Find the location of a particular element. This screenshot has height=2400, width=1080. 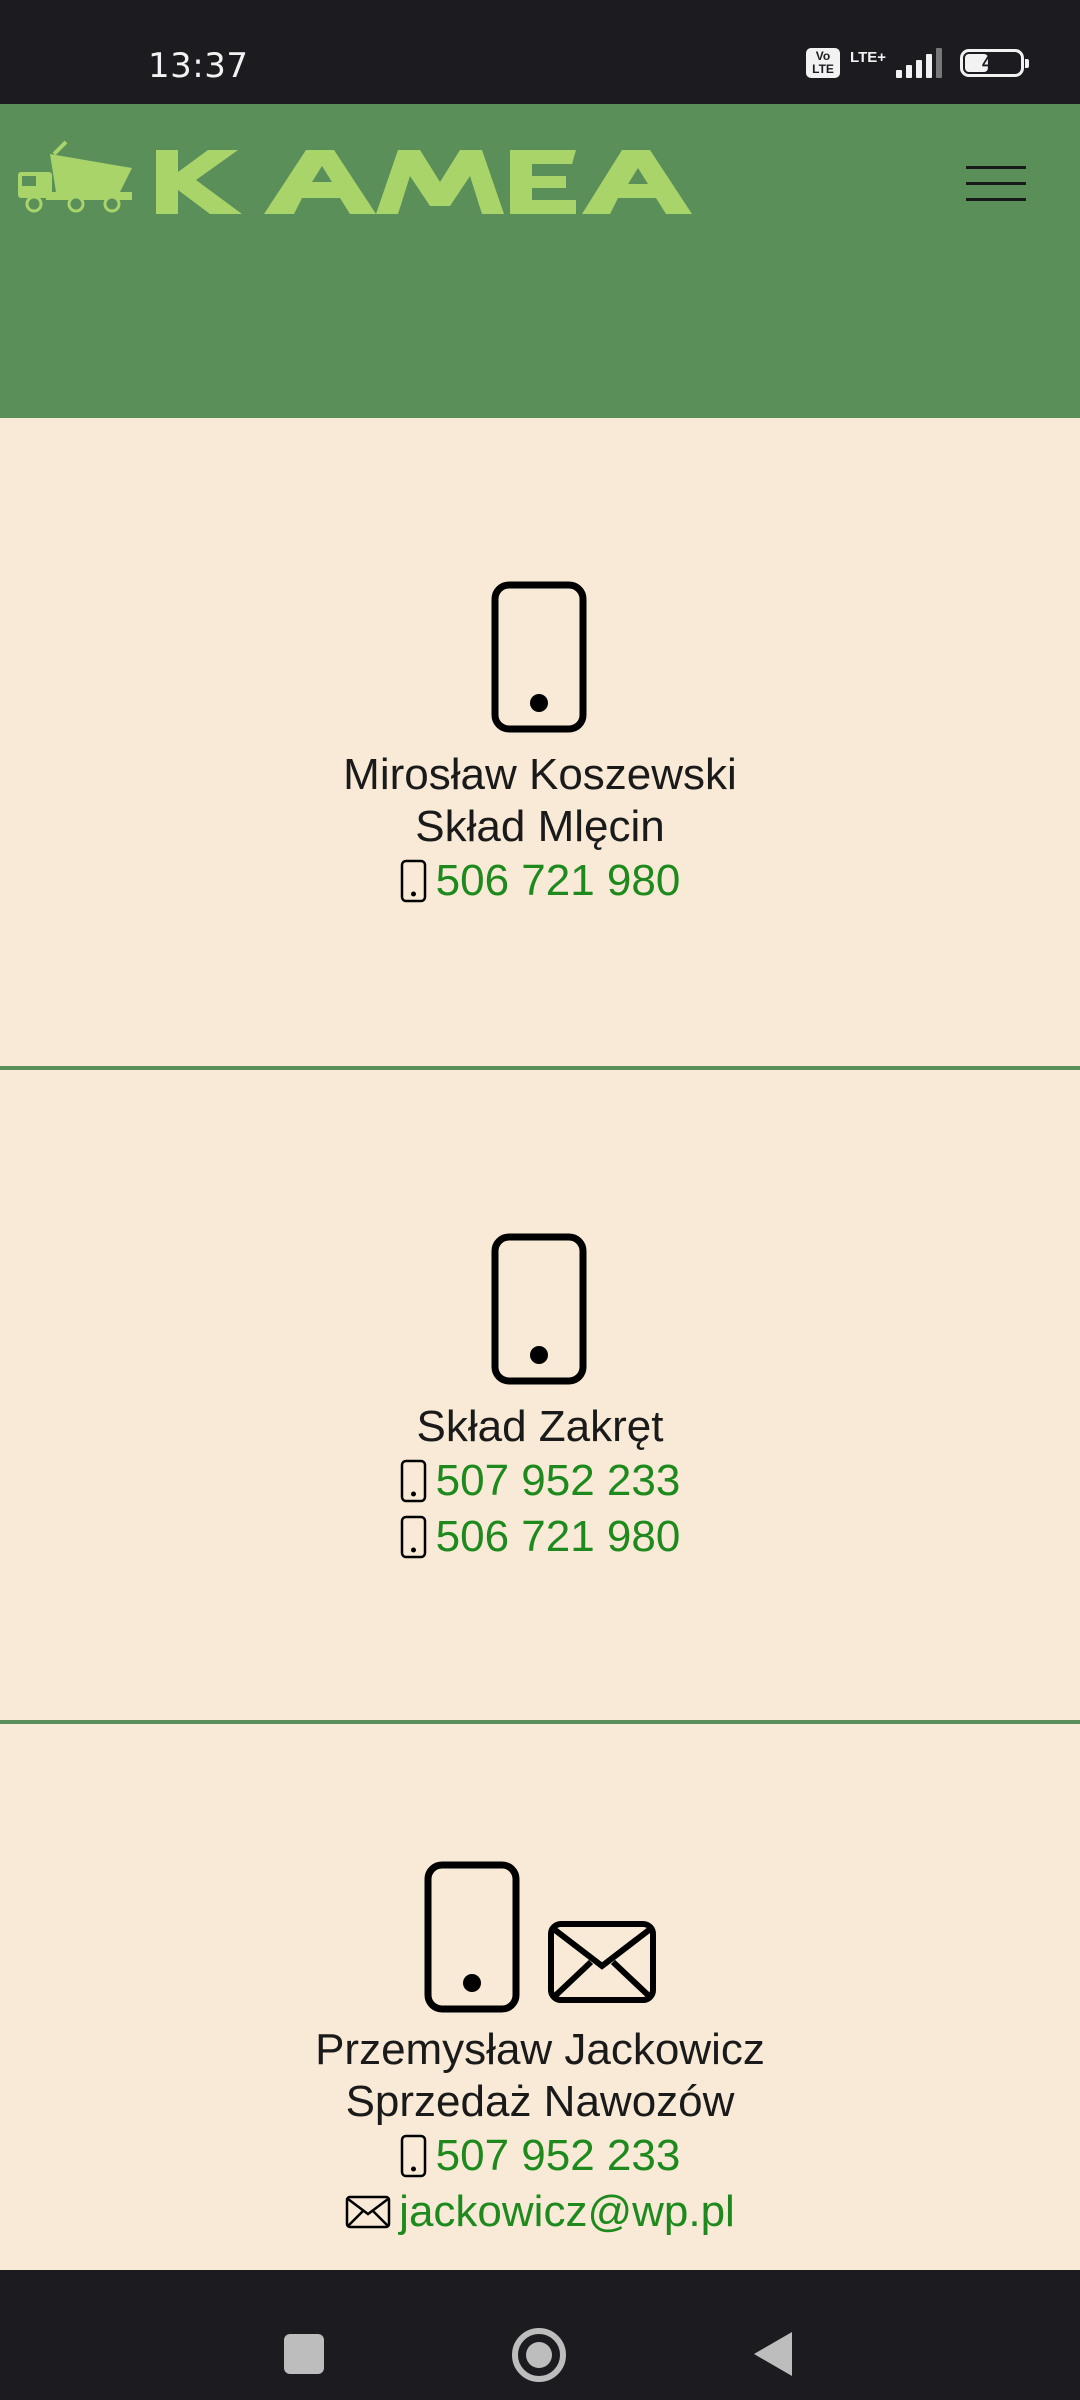

recents-square-icon is located at coordinates (304, 2354).